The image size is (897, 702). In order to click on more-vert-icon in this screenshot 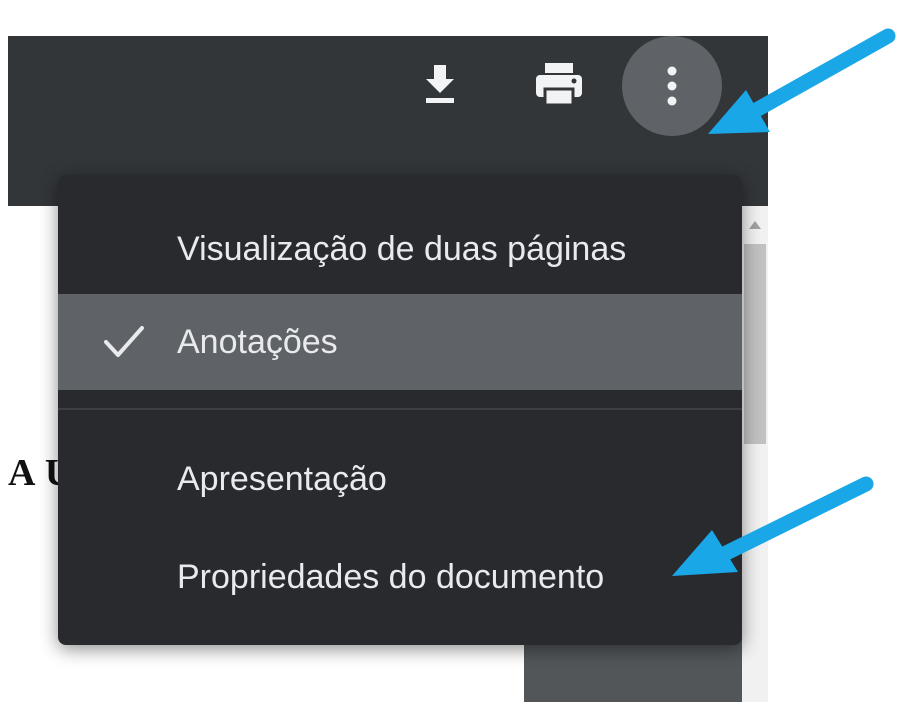, I will do `click(672, 86)`.